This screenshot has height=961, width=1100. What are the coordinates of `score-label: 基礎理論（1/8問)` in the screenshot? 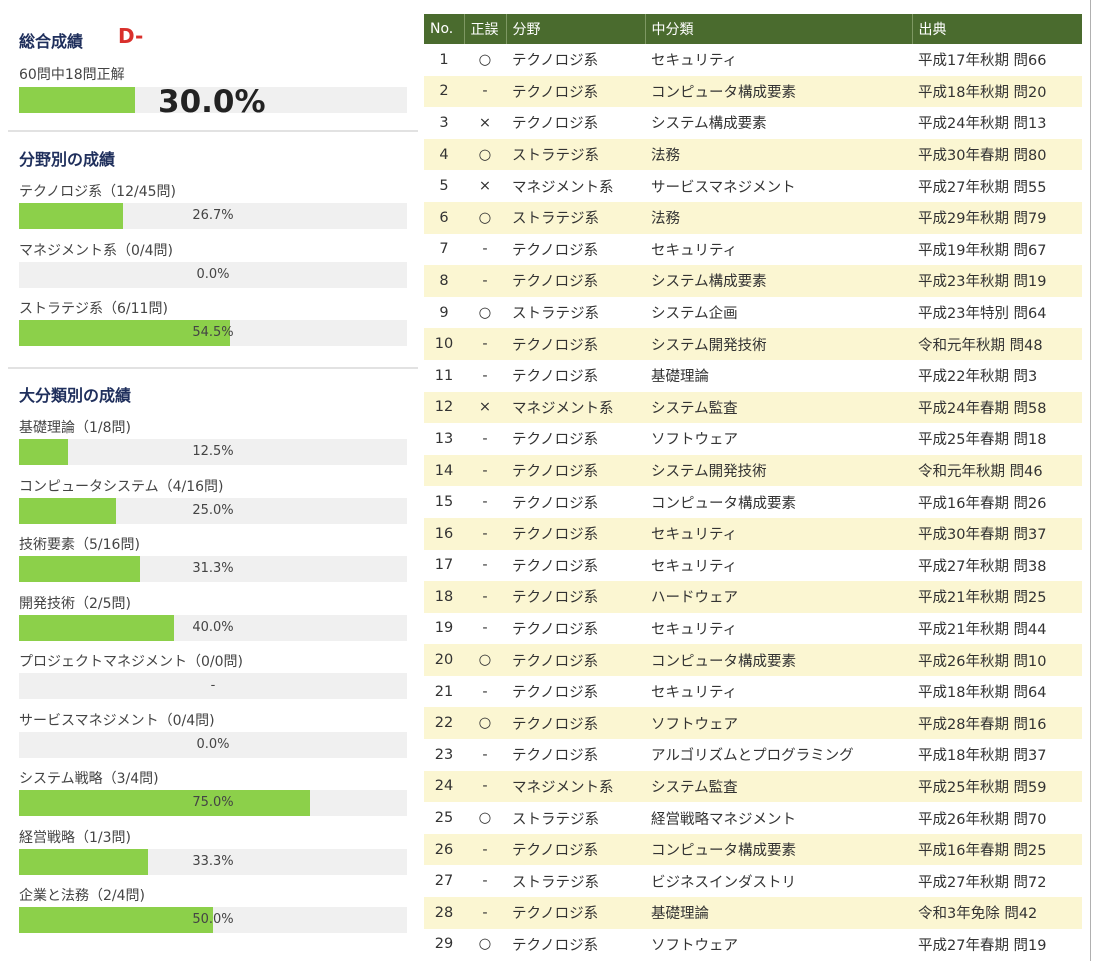 It's located at (75, 428).